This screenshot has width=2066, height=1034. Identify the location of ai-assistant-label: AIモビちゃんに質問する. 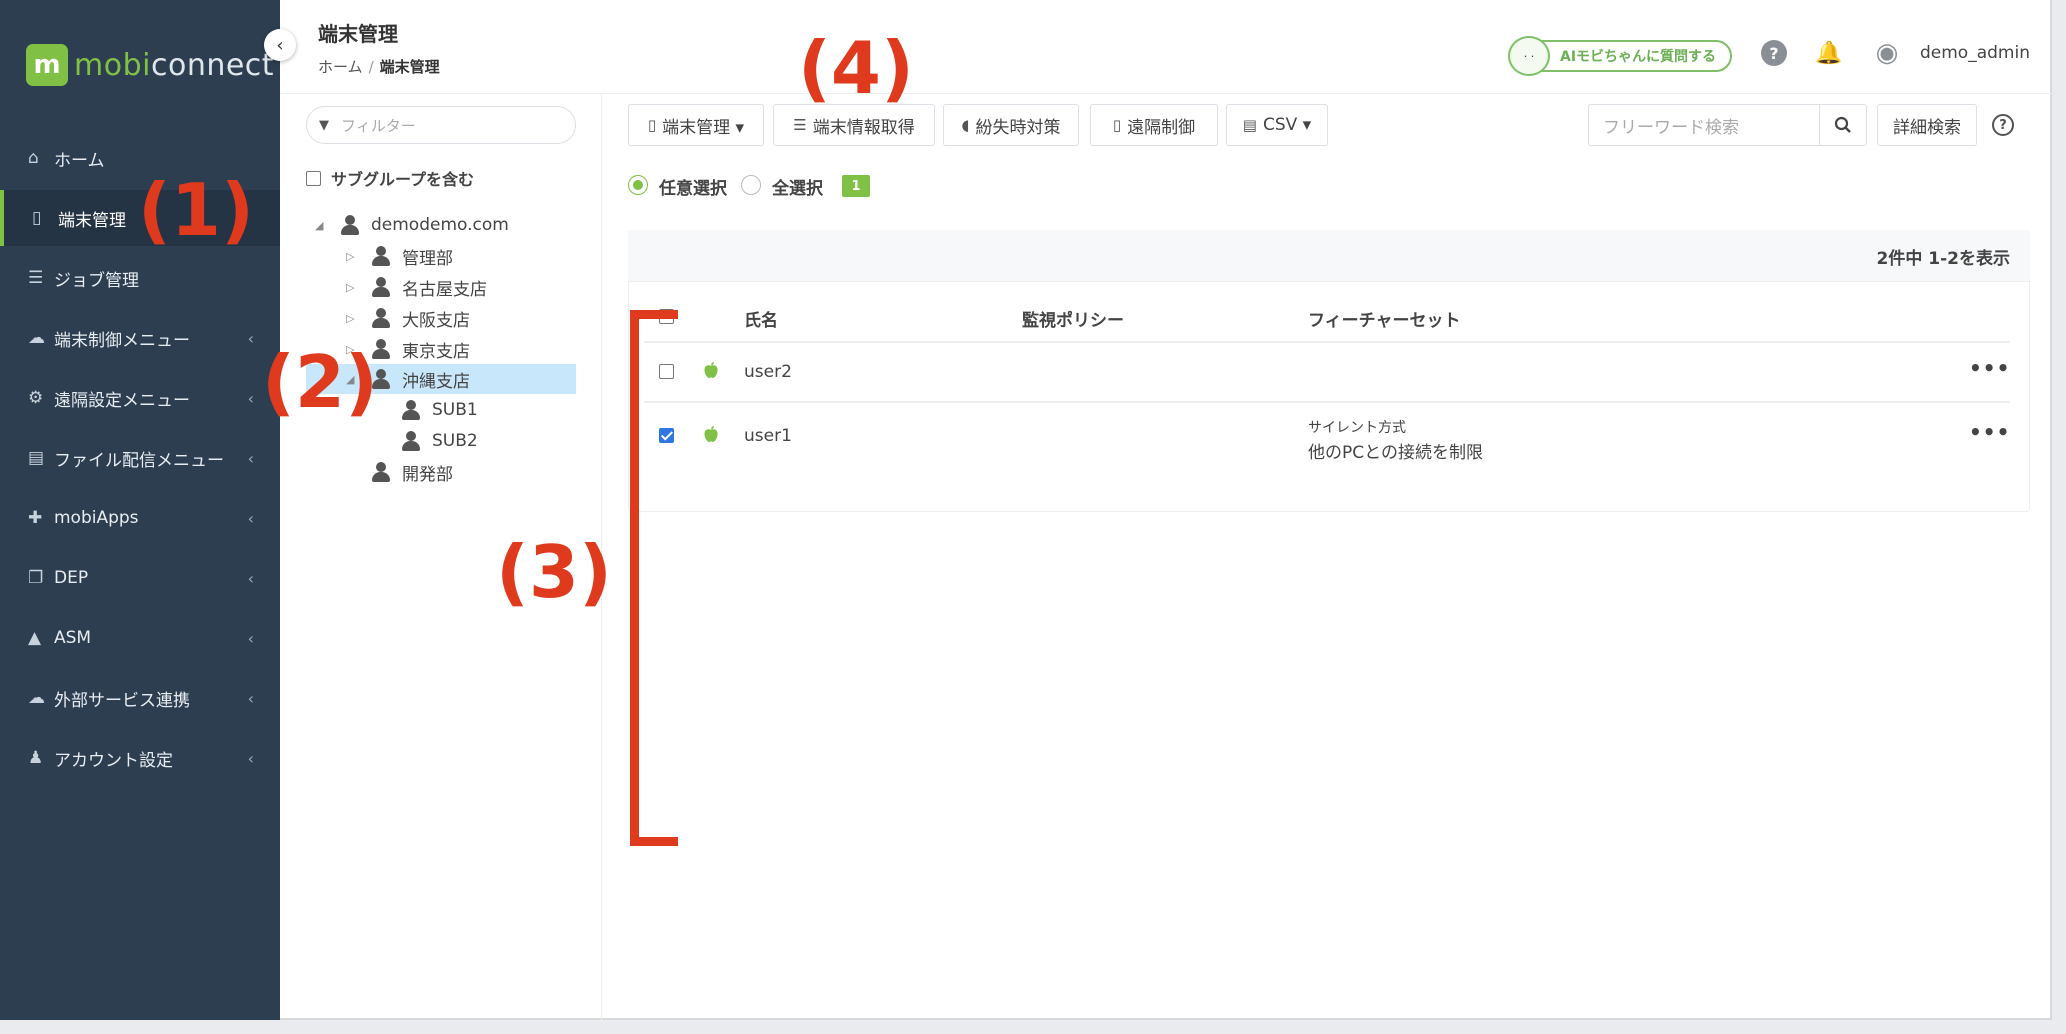
(1638, 57).